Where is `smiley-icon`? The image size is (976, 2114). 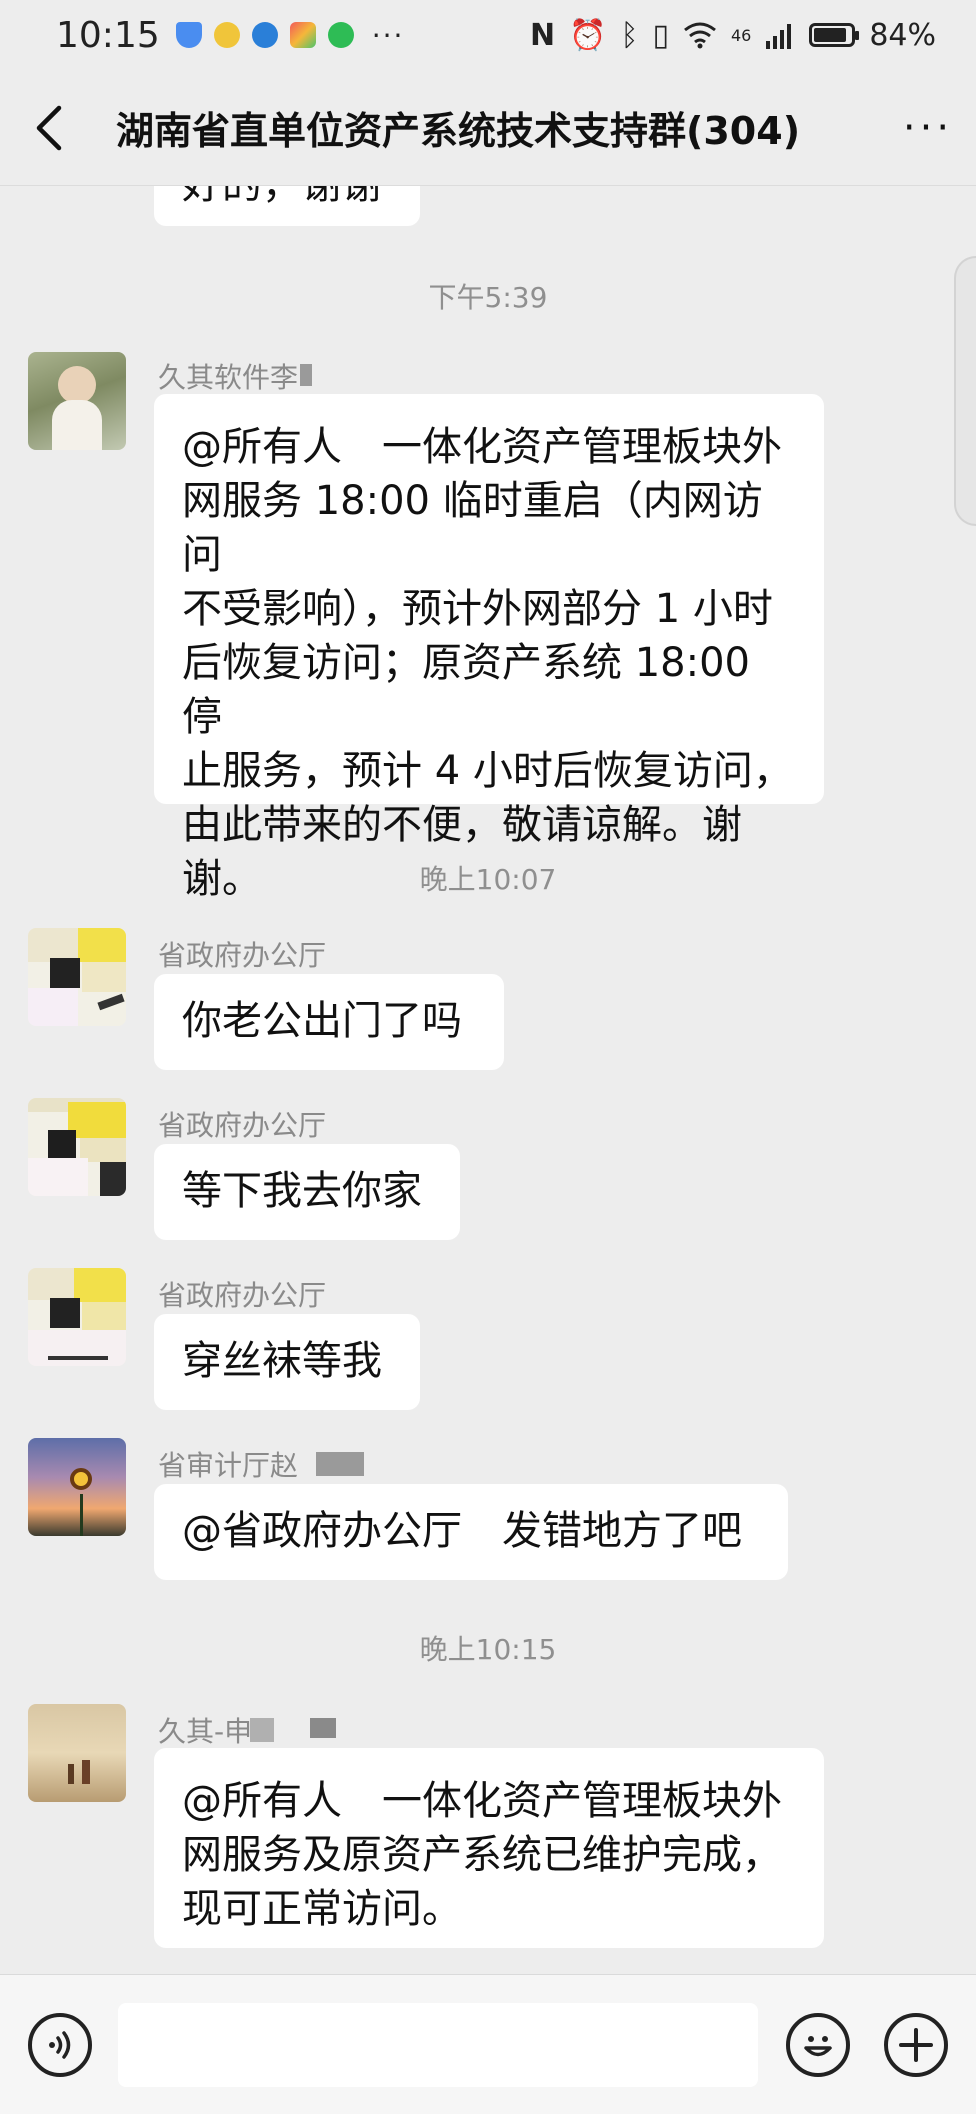 smiley-icon is located at coordinates (818, 2046).